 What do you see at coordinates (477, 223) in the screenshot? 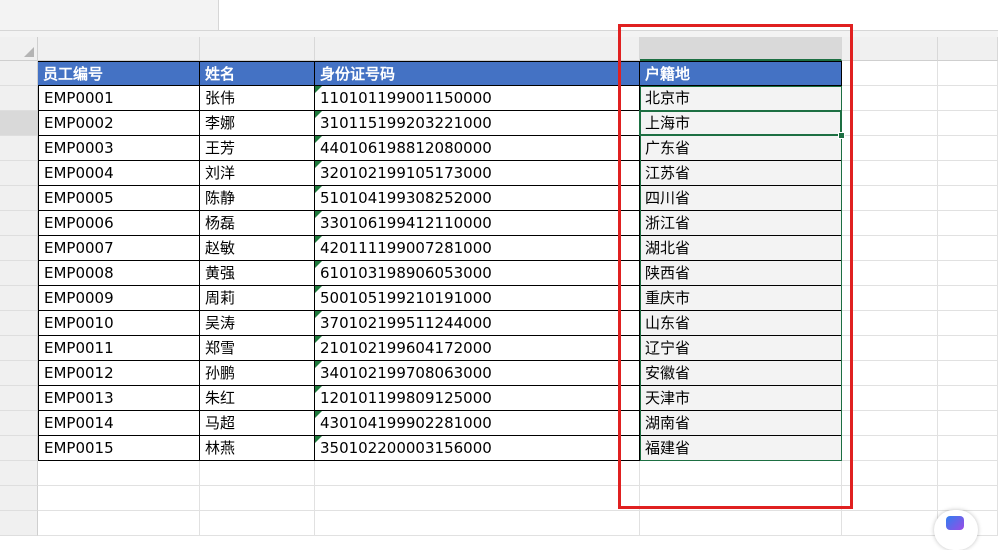
I see `table-cell: 330106199412110000` at bounding box center [477, 223].